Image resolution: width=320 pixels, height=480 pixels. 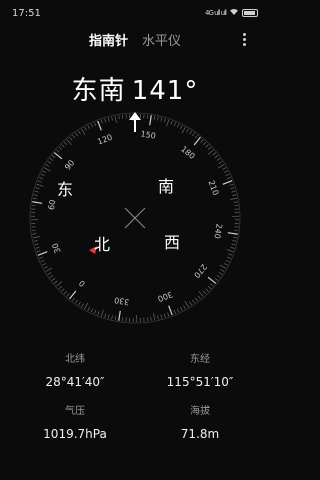 I want to click on latitude-label: 北纬, so click(x=75, y=359).